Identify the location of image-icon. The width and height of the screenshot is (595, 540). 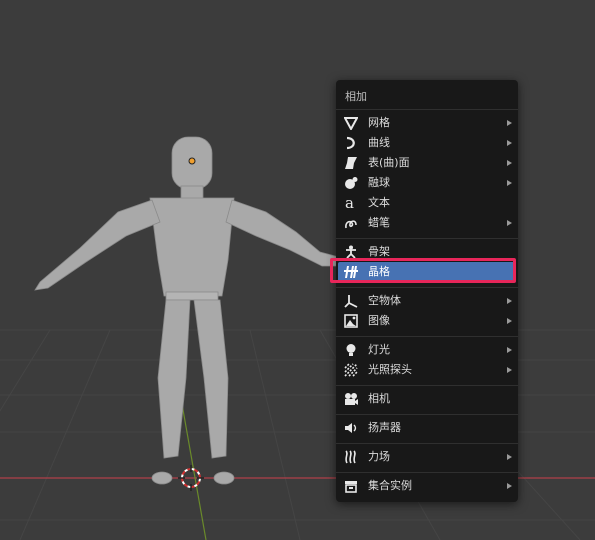
(351, 321).